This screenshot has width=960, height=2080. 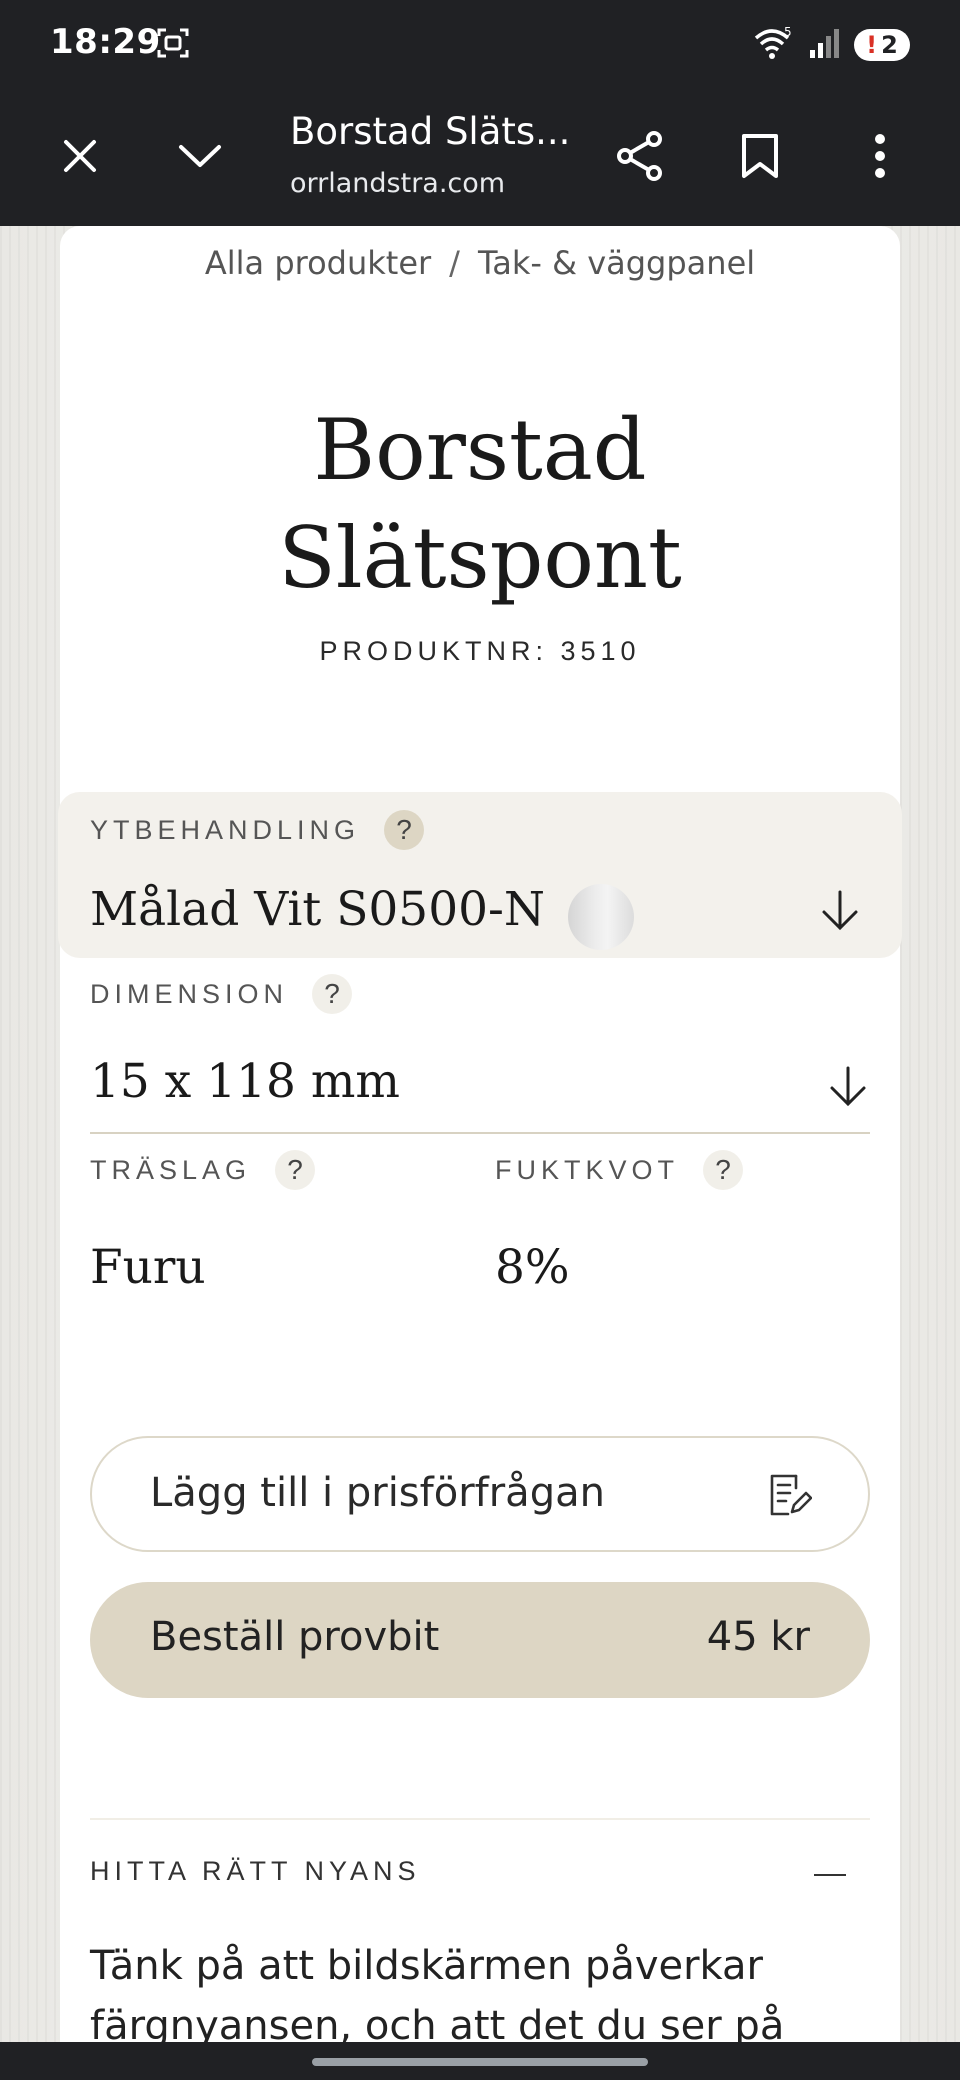 What do you see at coordinates (723, 1170) in the screenshot?
I see `moisture-help-button: ?` at bounding box center [723, 1170].